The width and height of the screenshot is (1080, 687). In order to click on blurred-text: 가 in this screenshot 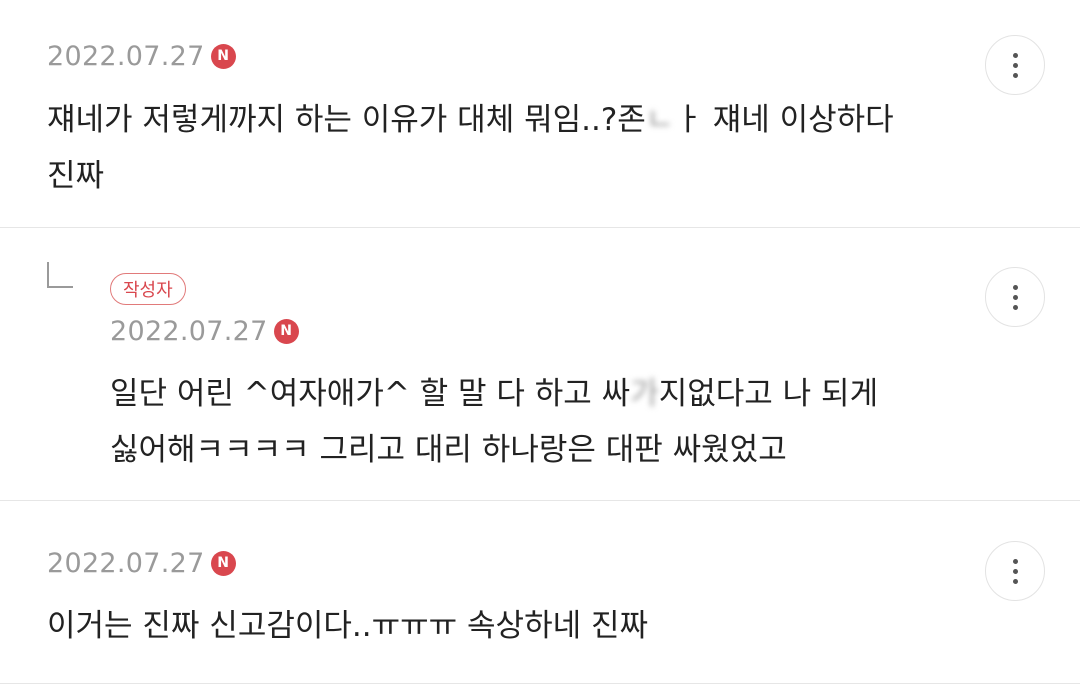, I will do `click(644, 394)`.